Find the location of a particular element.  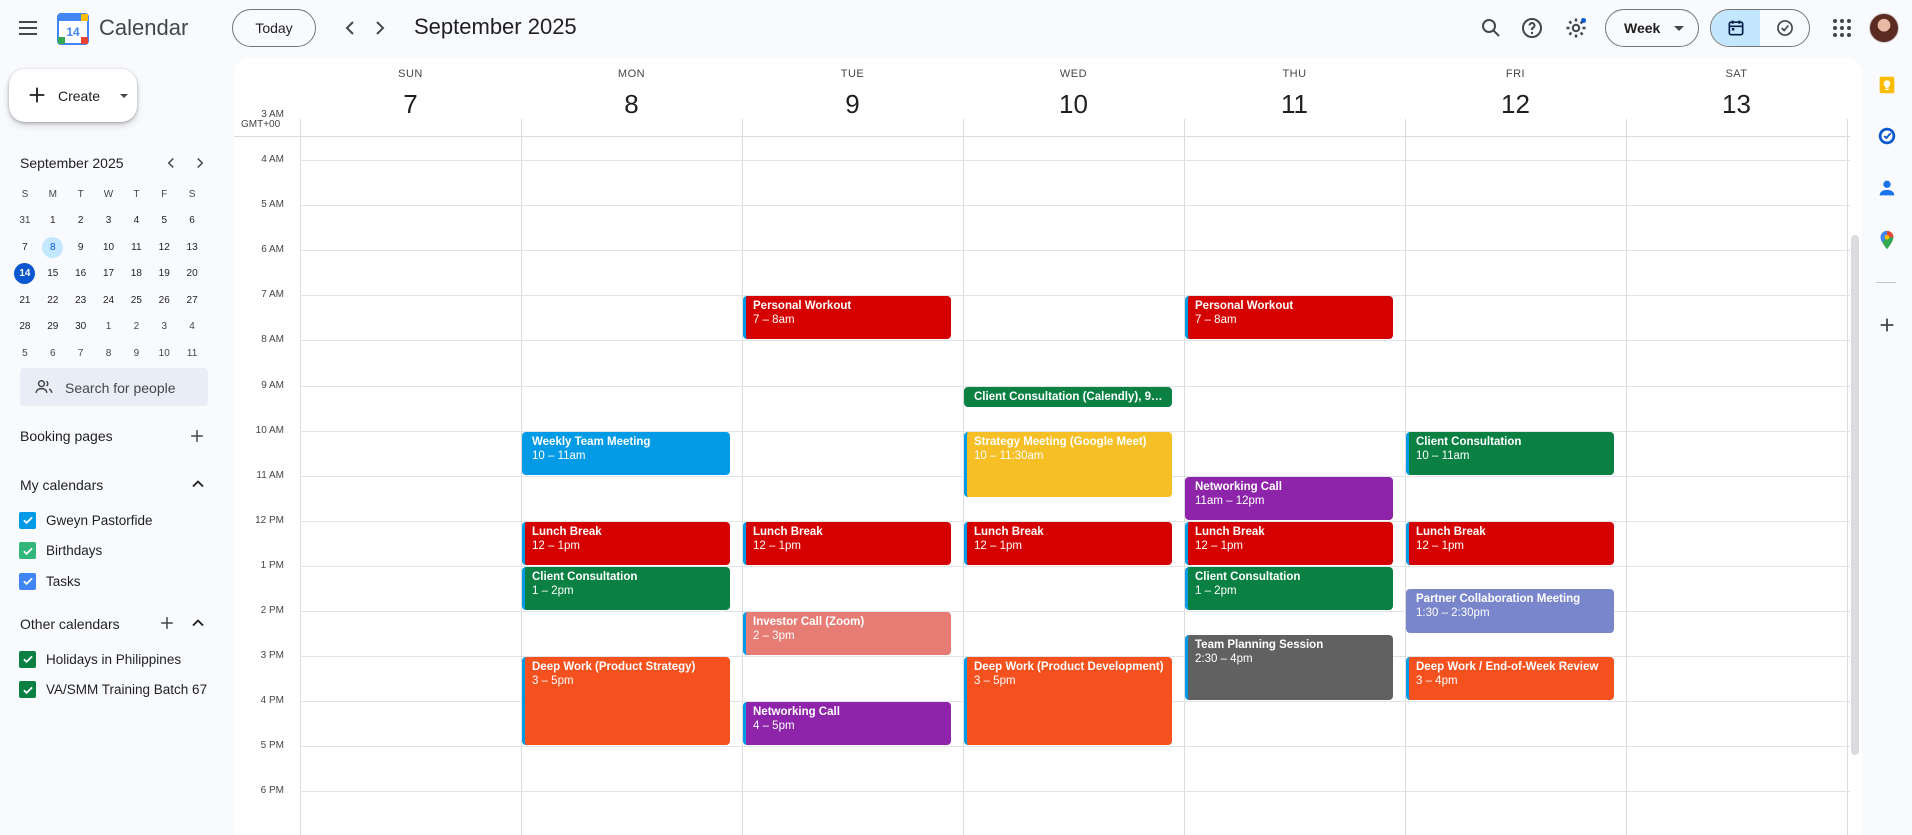

mini-calendar-next-icon is located at coordinates (200, 163).